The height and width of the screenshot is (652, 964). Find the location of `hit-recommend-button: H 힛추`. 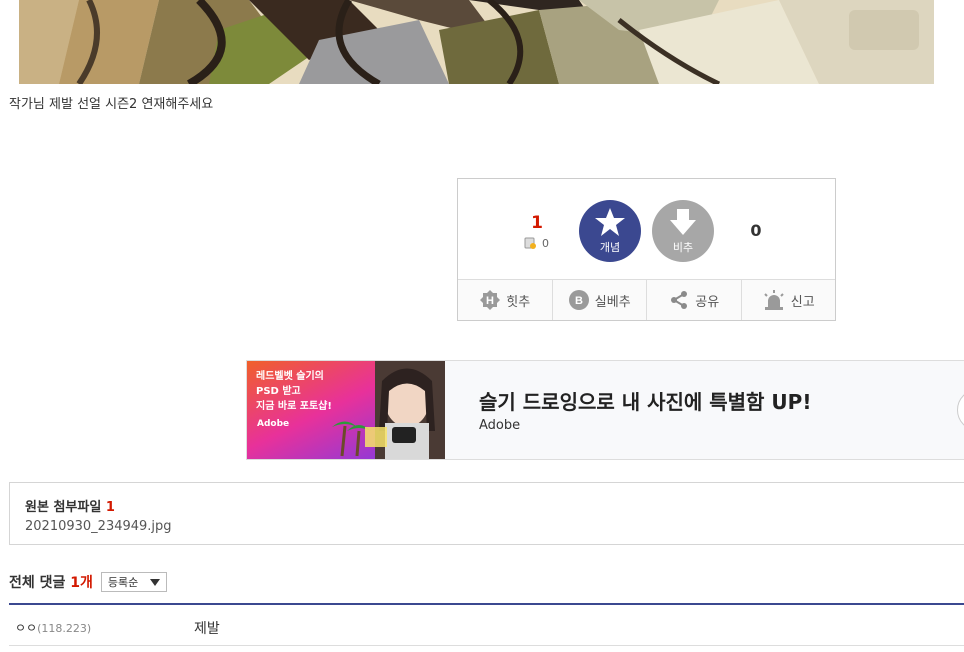

hit-recommend-button: H 힛추 is located at coordinates (505, 300).